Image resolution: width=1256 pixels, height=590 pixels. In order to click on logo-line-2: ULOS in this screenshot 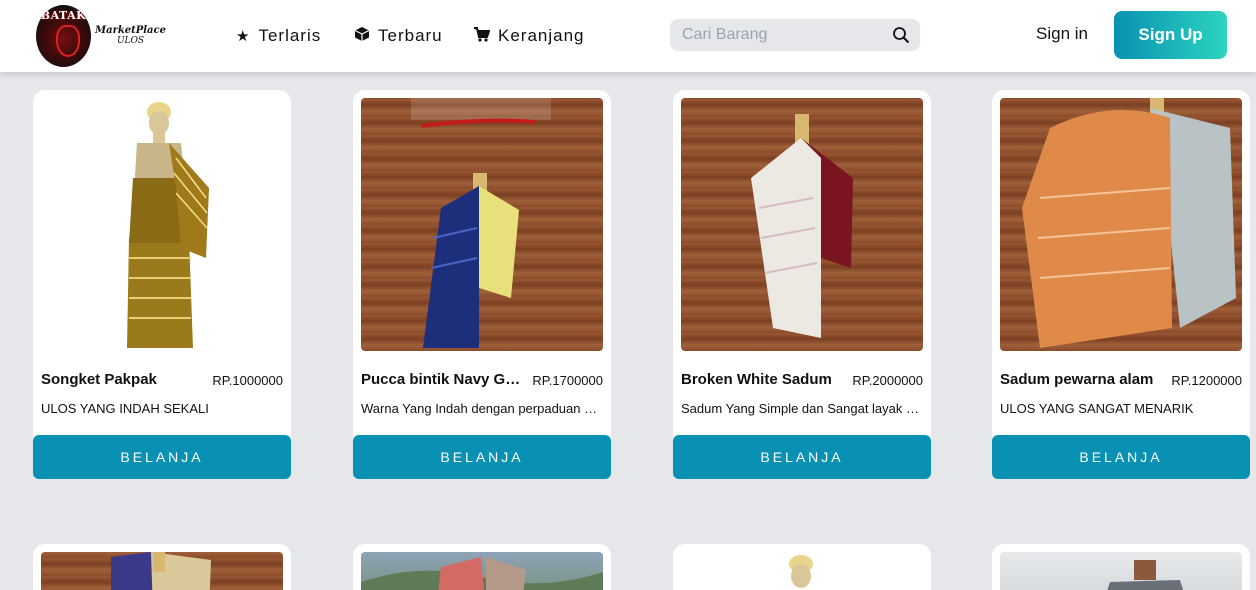, I will do `click(130, 41)`.